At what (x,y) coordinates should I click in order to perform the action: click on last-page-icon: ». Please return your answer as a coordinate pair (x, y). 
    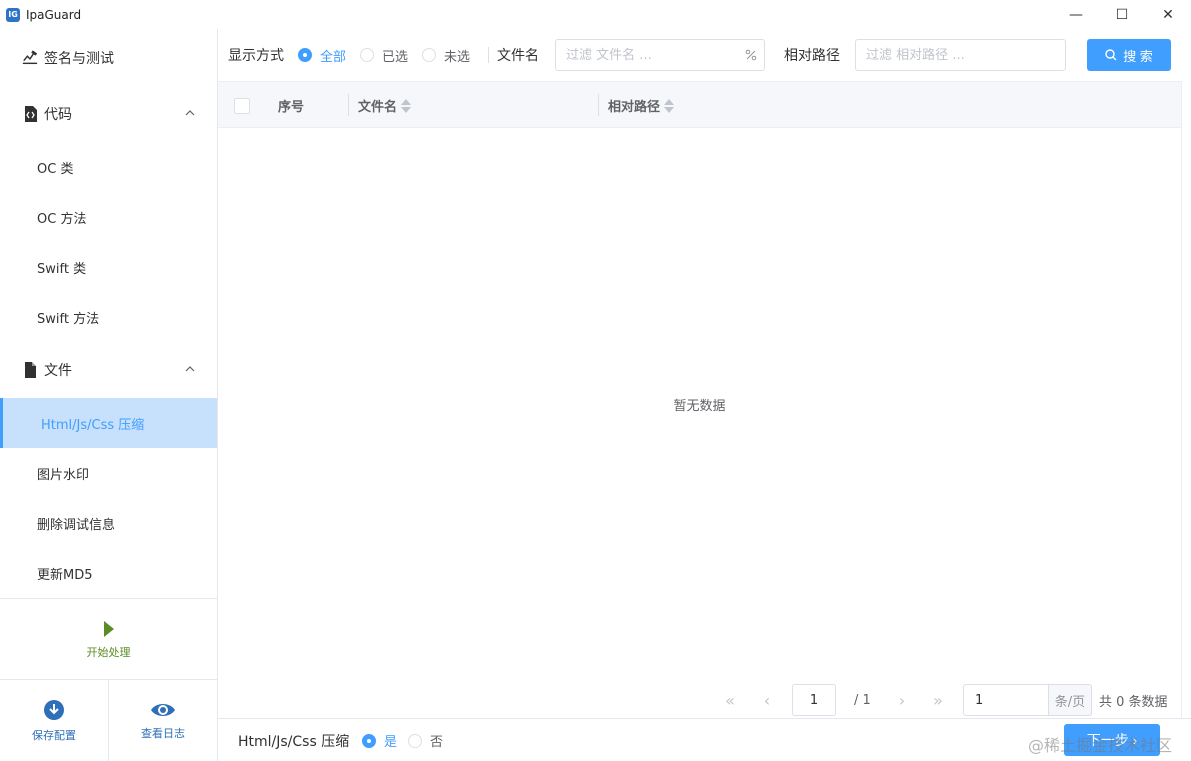
    Looking at the image, I should click on (938, 700).